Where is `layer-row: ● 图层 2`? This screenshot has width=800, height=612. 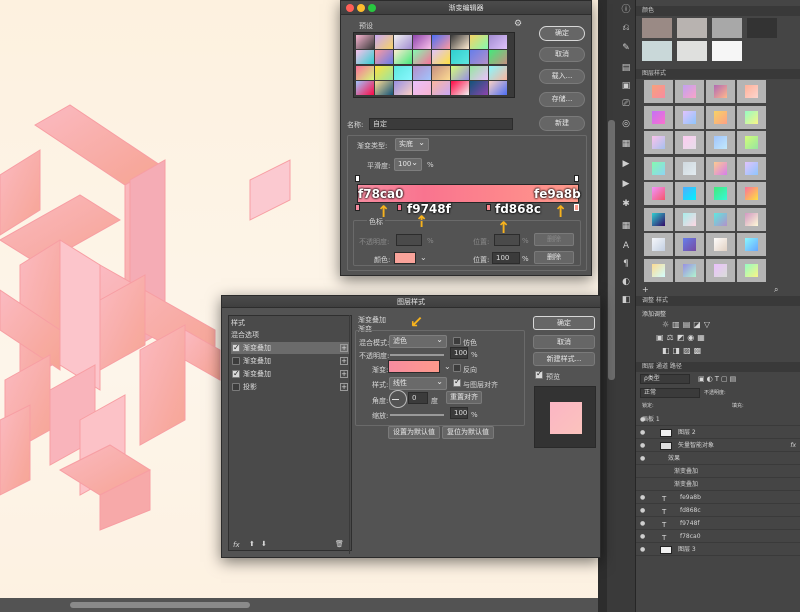
layer-row: ● 图层 2 is located at coordinates (718, 433).